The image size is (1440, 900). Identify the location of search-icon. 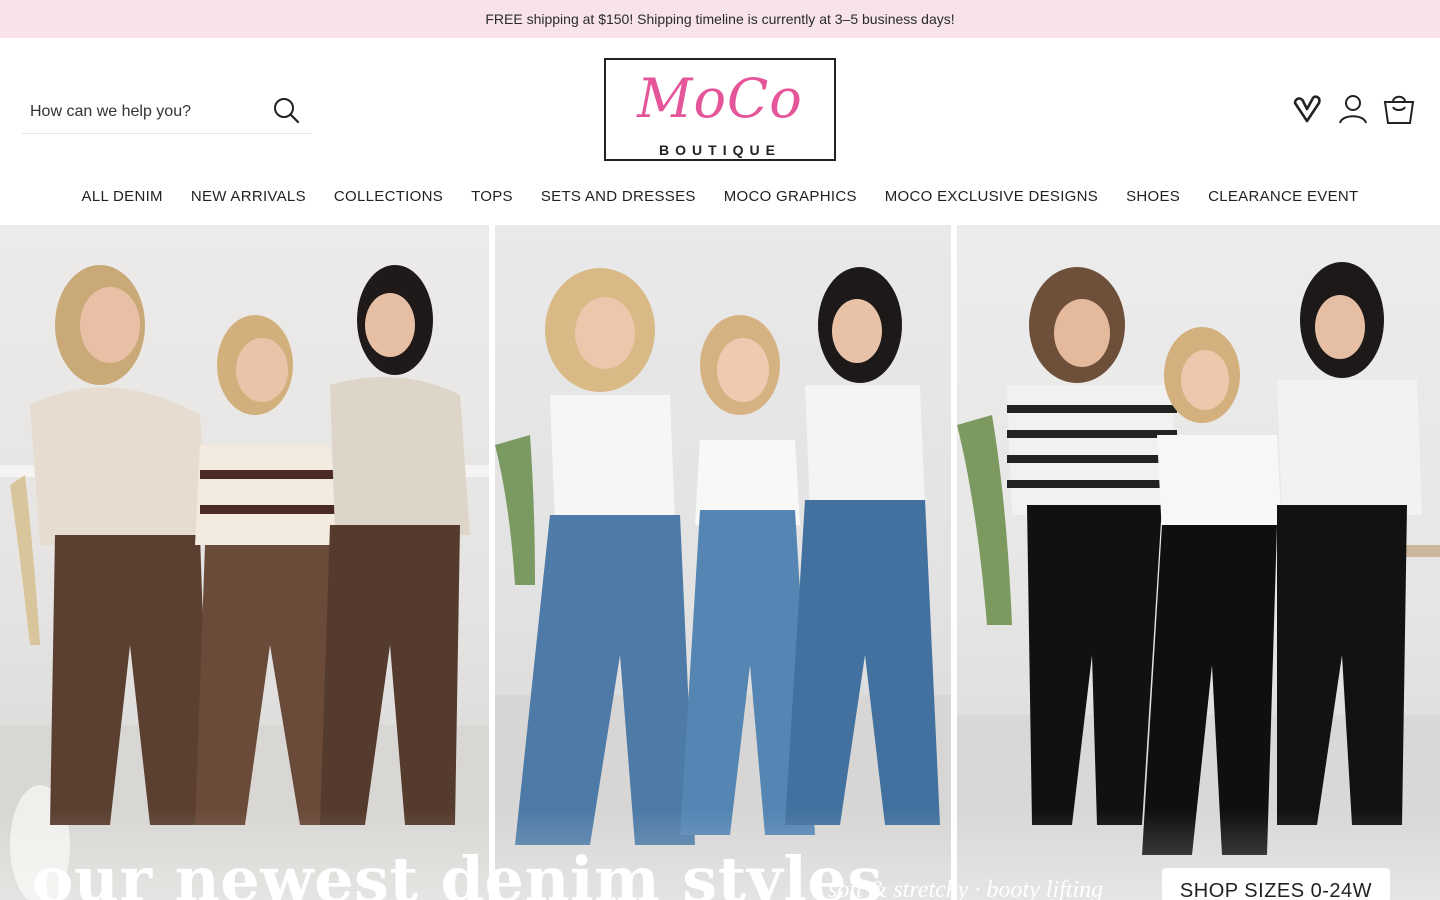
(287, 111).